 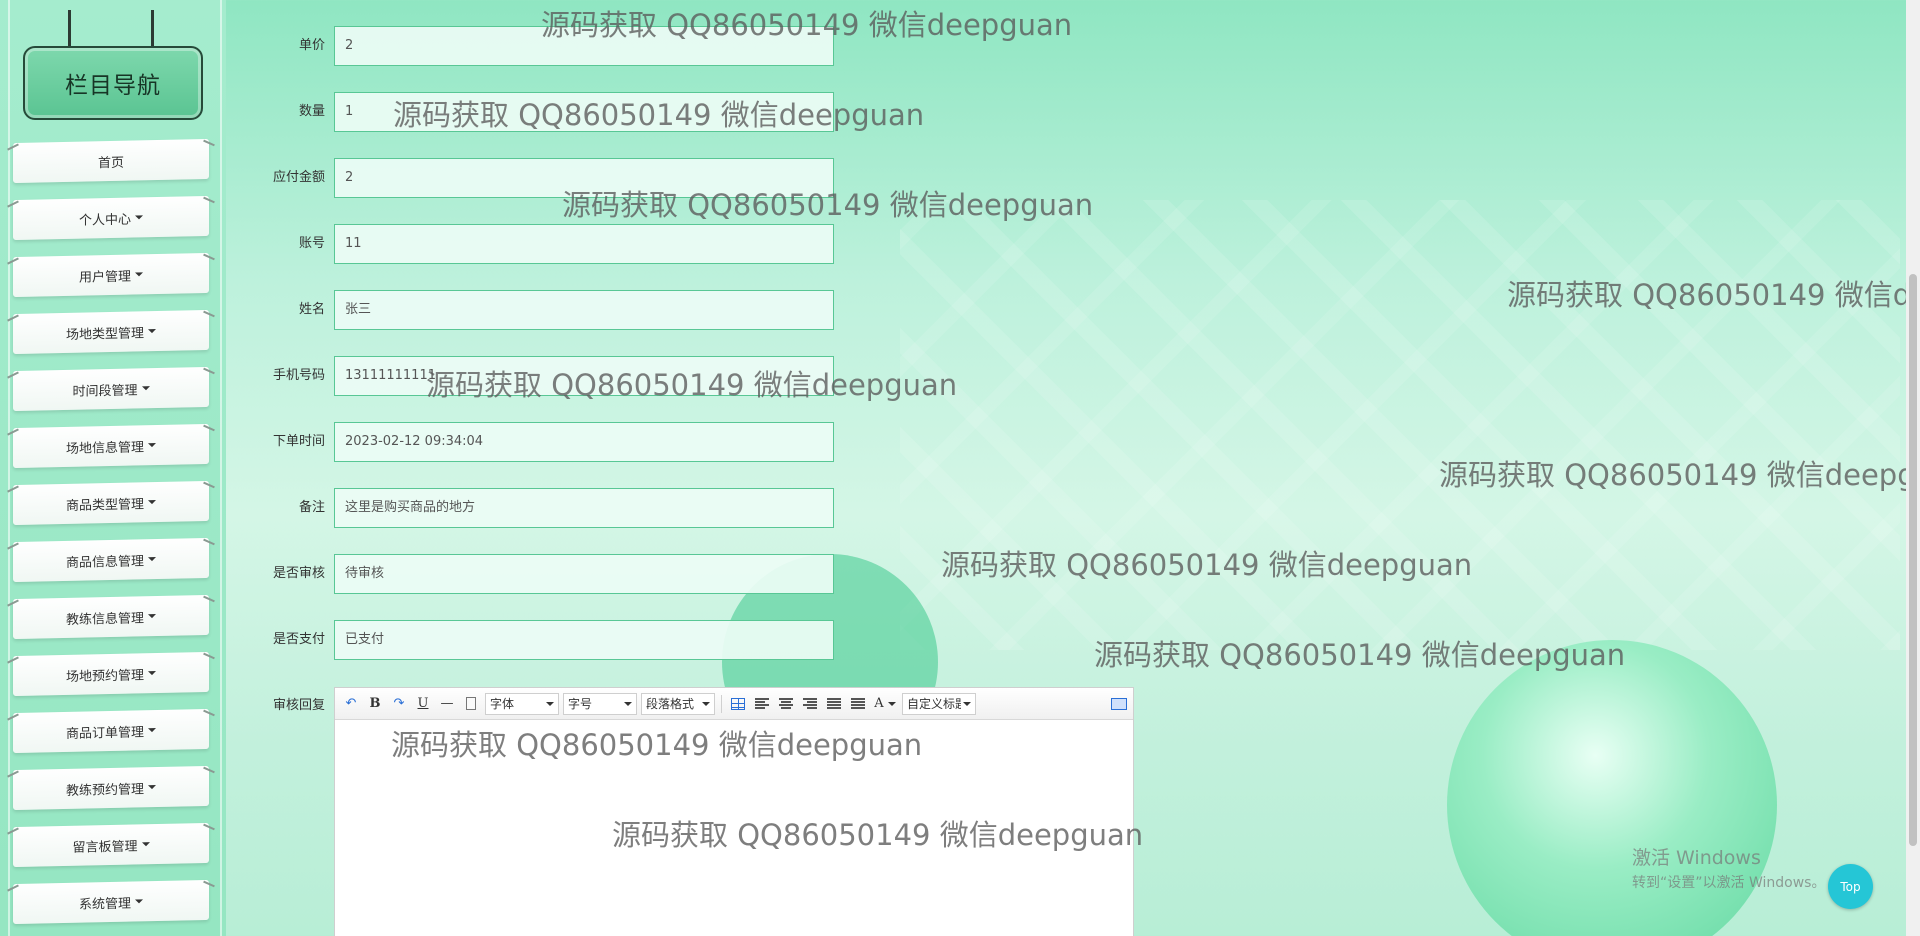 I want to click on sidebar-item: 时间段管理, so click(x=111, y=389).